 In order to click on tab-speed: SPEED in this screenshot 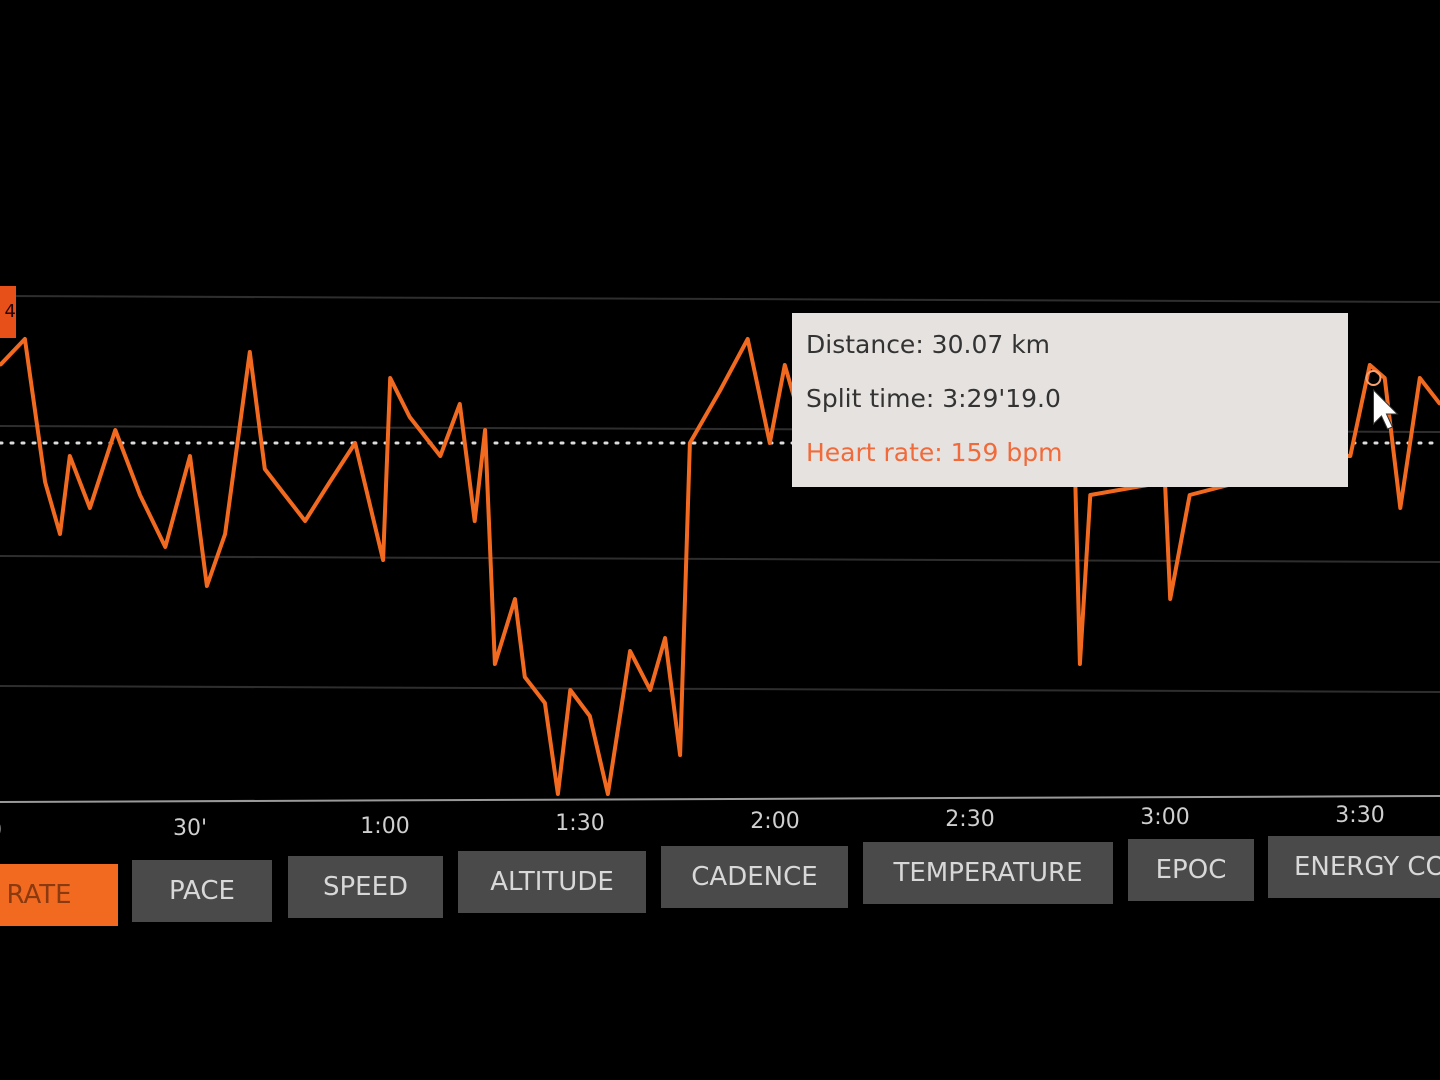, I will do `click(365, 887)`.